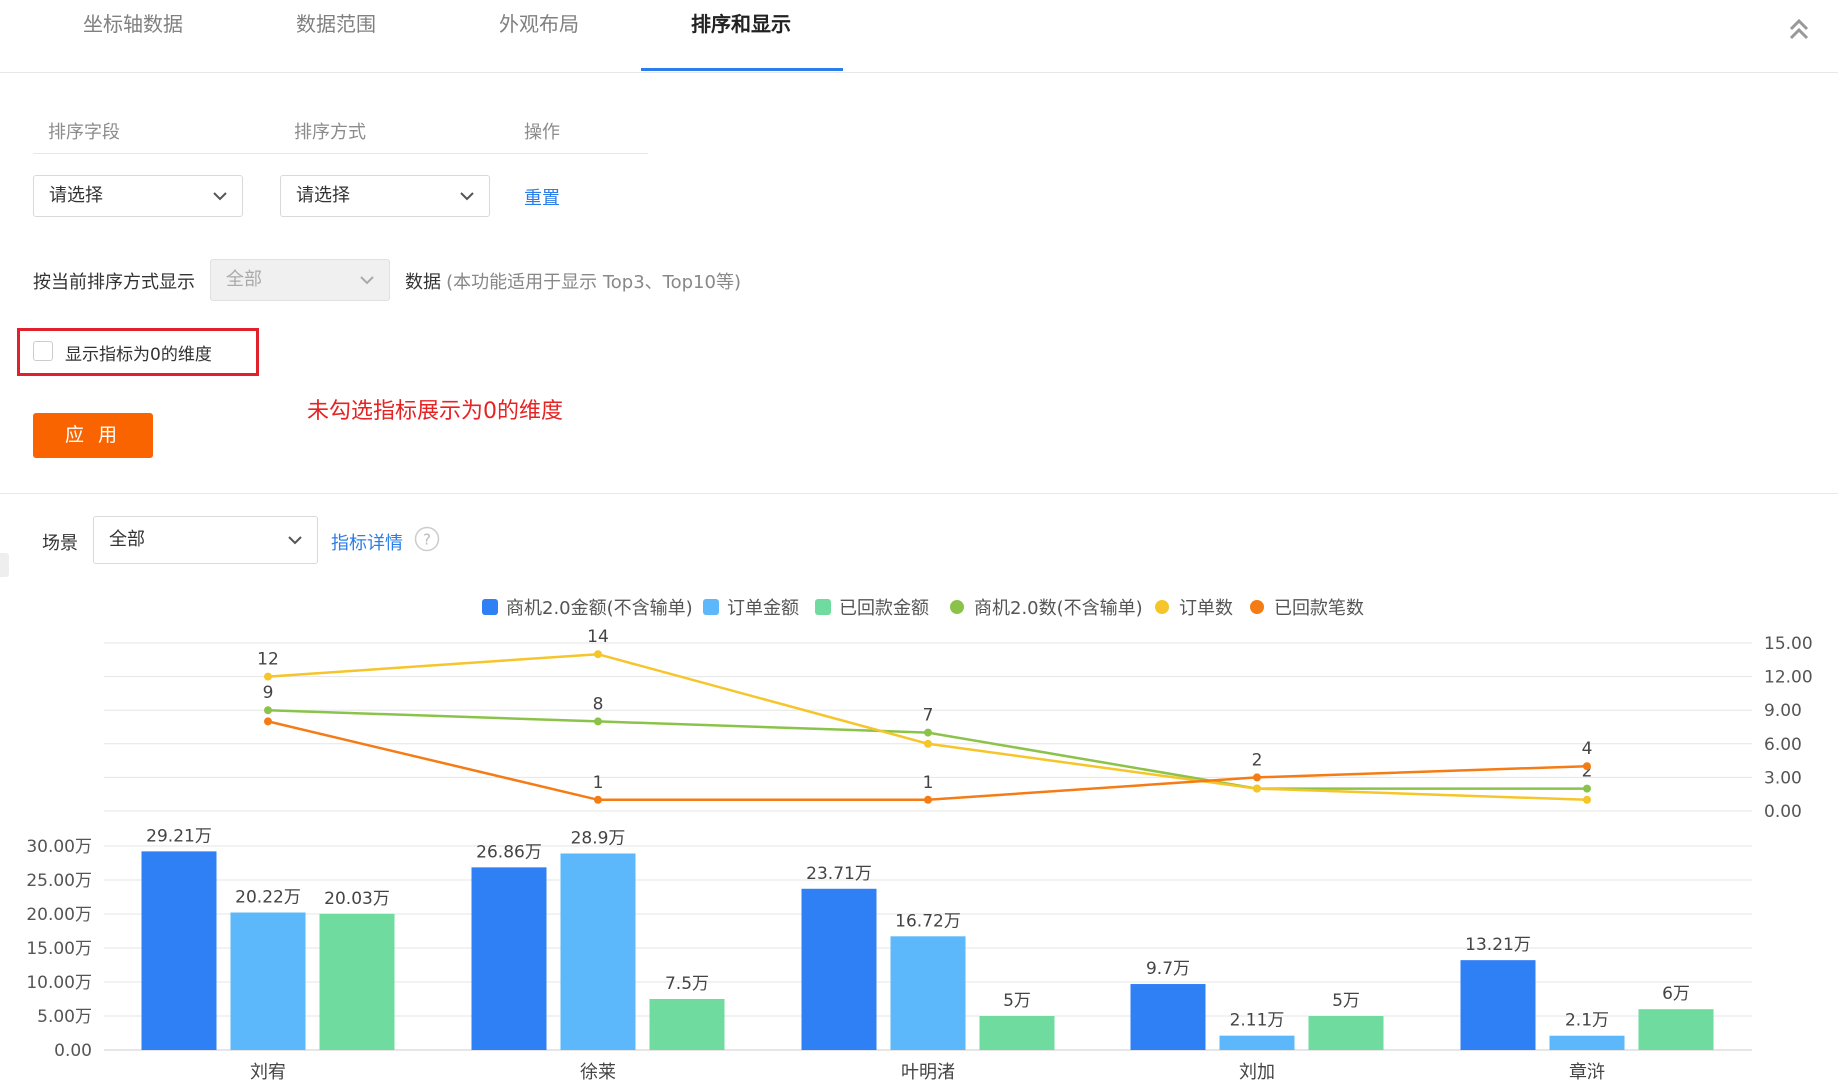 The height and width of the screenshot is (1090, 1838). What do you see at coordinates (598, 704) in the screenshot?
I see `line-data-label: 8` at bounding box center [598, 704].